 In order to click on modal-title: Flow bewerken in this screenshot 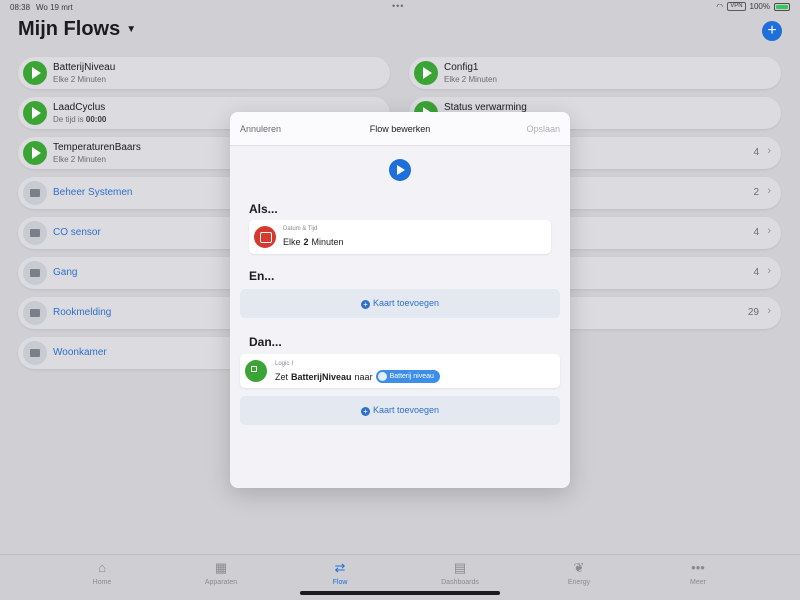, I will do `click(400, 129)`.